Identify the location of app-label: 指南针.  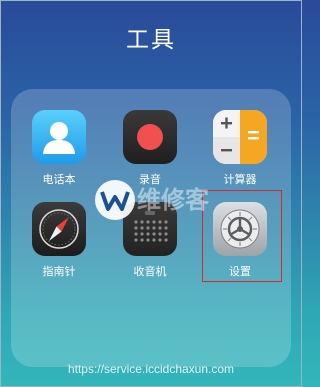
(59, 271).